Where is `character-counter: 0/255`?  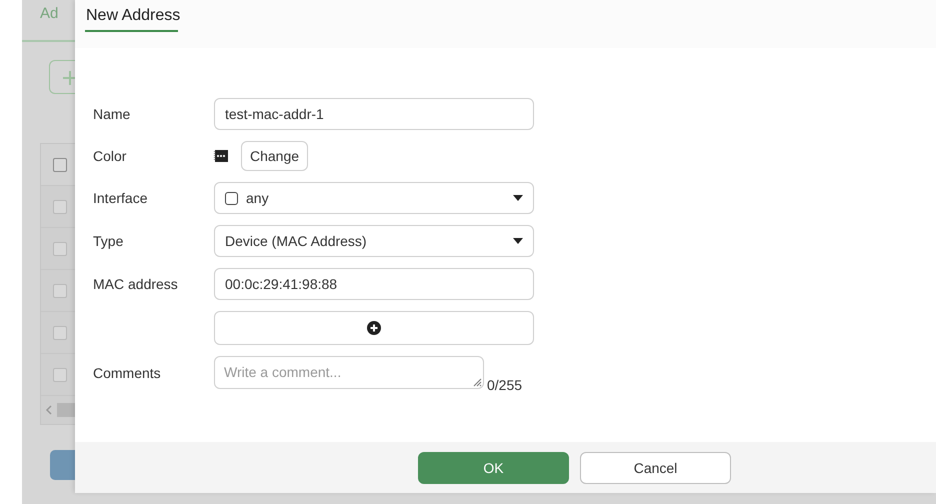
character-counter: 0/255 is located at coordinates (504, 385).